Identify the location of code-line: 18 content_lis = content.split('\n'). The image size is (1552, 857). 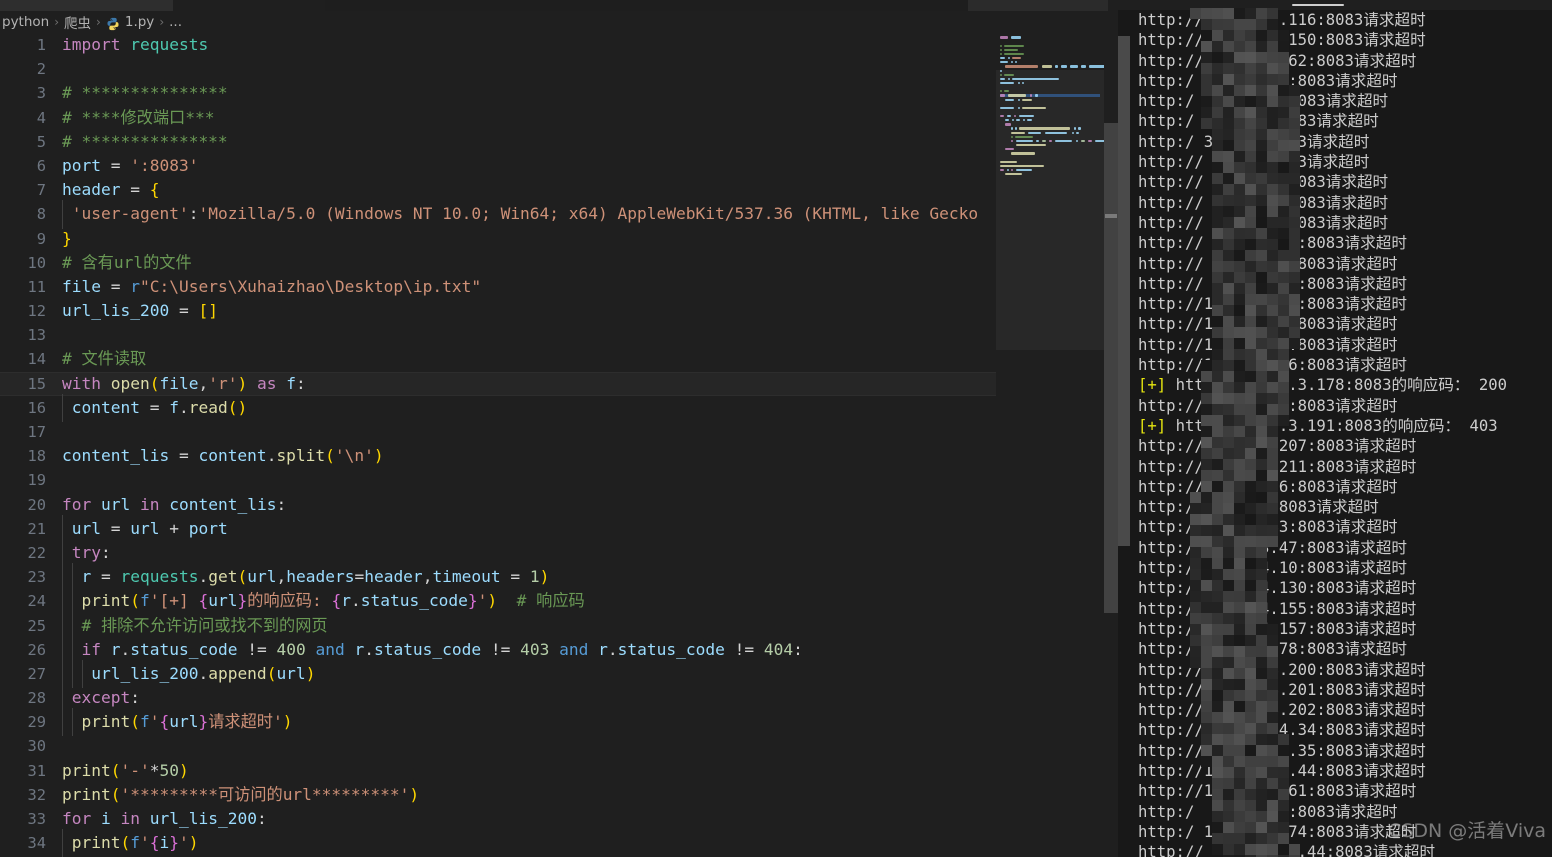
(498, 456).